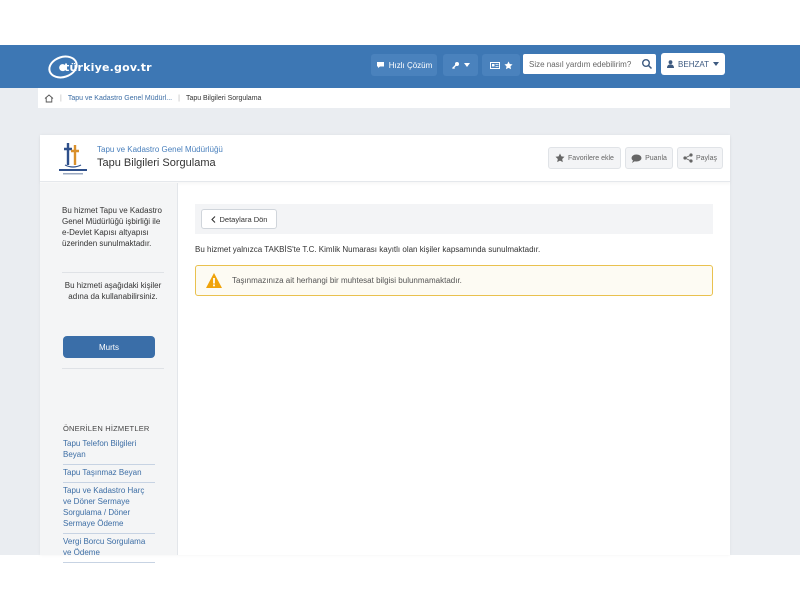 Image resolution: width=800 pixels, height=600 pixels. I want to click on add-favorite-button: Favorilere ekle, so click(584, 158).